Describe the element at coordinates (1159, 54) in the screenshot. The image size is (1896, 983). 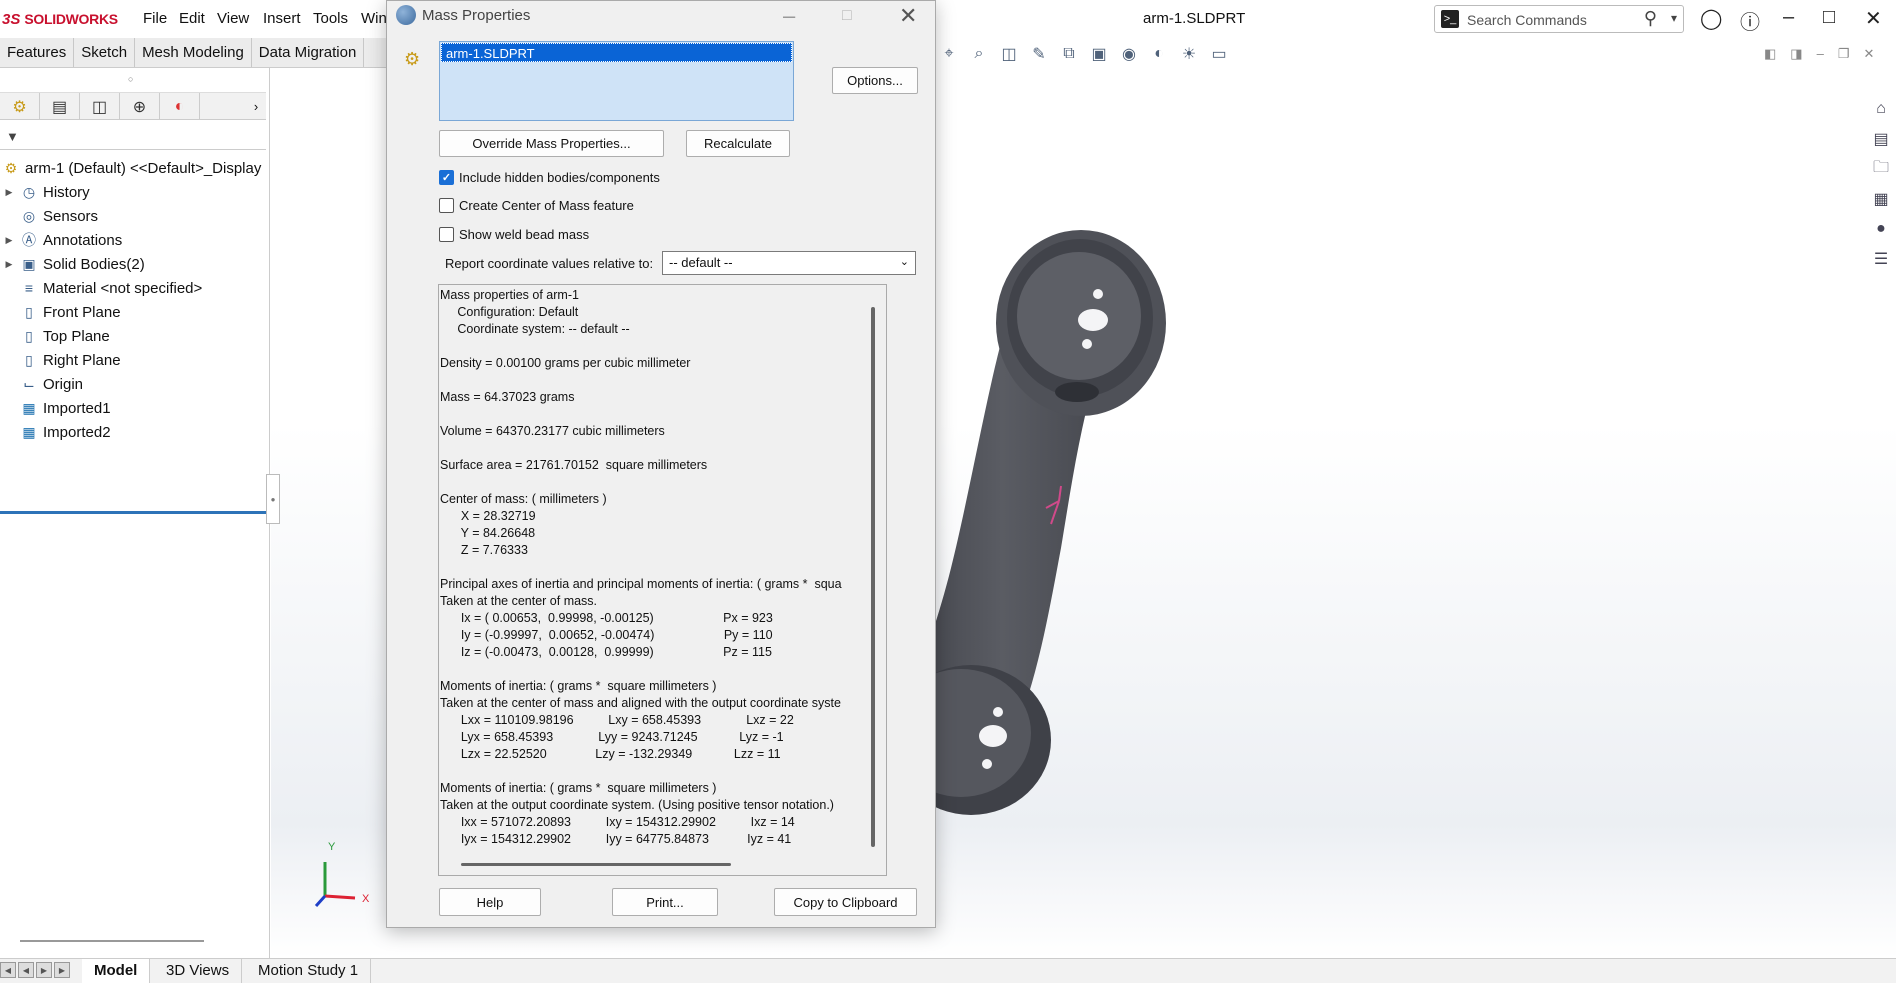
I see `appearance-icon: ◐` at that location.